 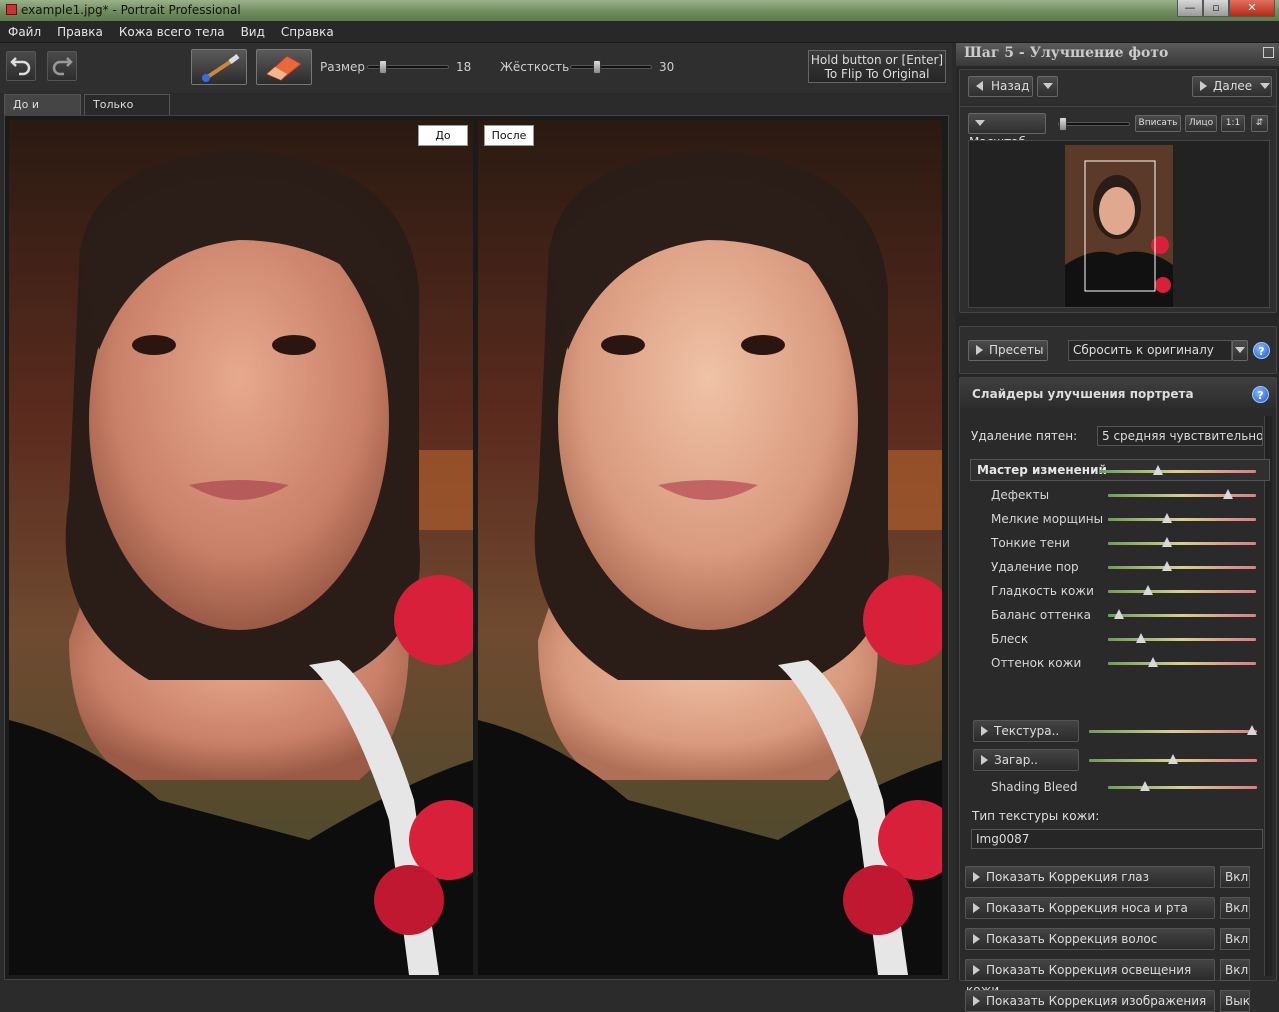 I want to click on slider-row: Гладкость кожи, so click(x=1120, y=592).